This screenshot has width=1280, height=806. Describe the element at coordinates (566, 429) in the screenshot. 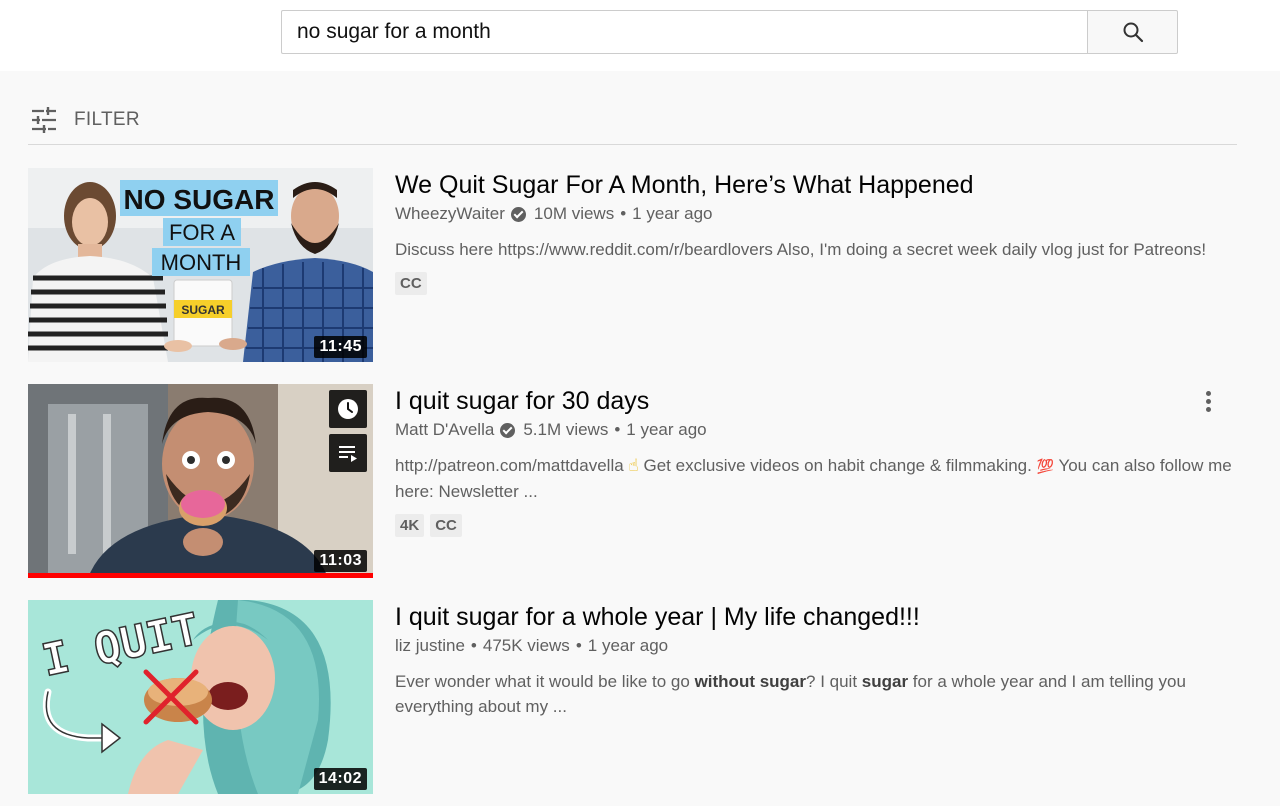

I see `view-count: 5.1M views` at that location.